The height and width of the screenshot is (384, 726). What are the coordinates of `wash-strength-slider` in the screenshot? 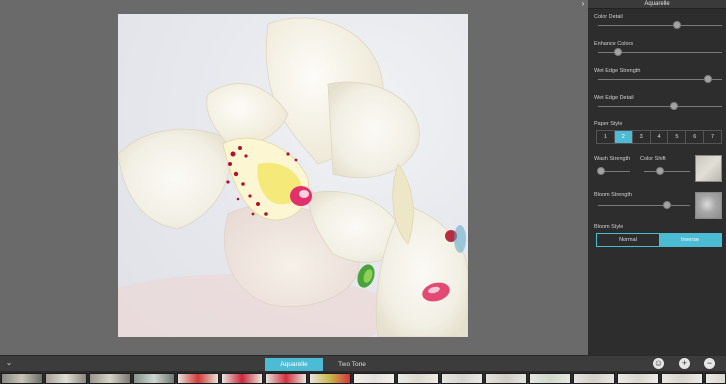 It's located at (613, 171).